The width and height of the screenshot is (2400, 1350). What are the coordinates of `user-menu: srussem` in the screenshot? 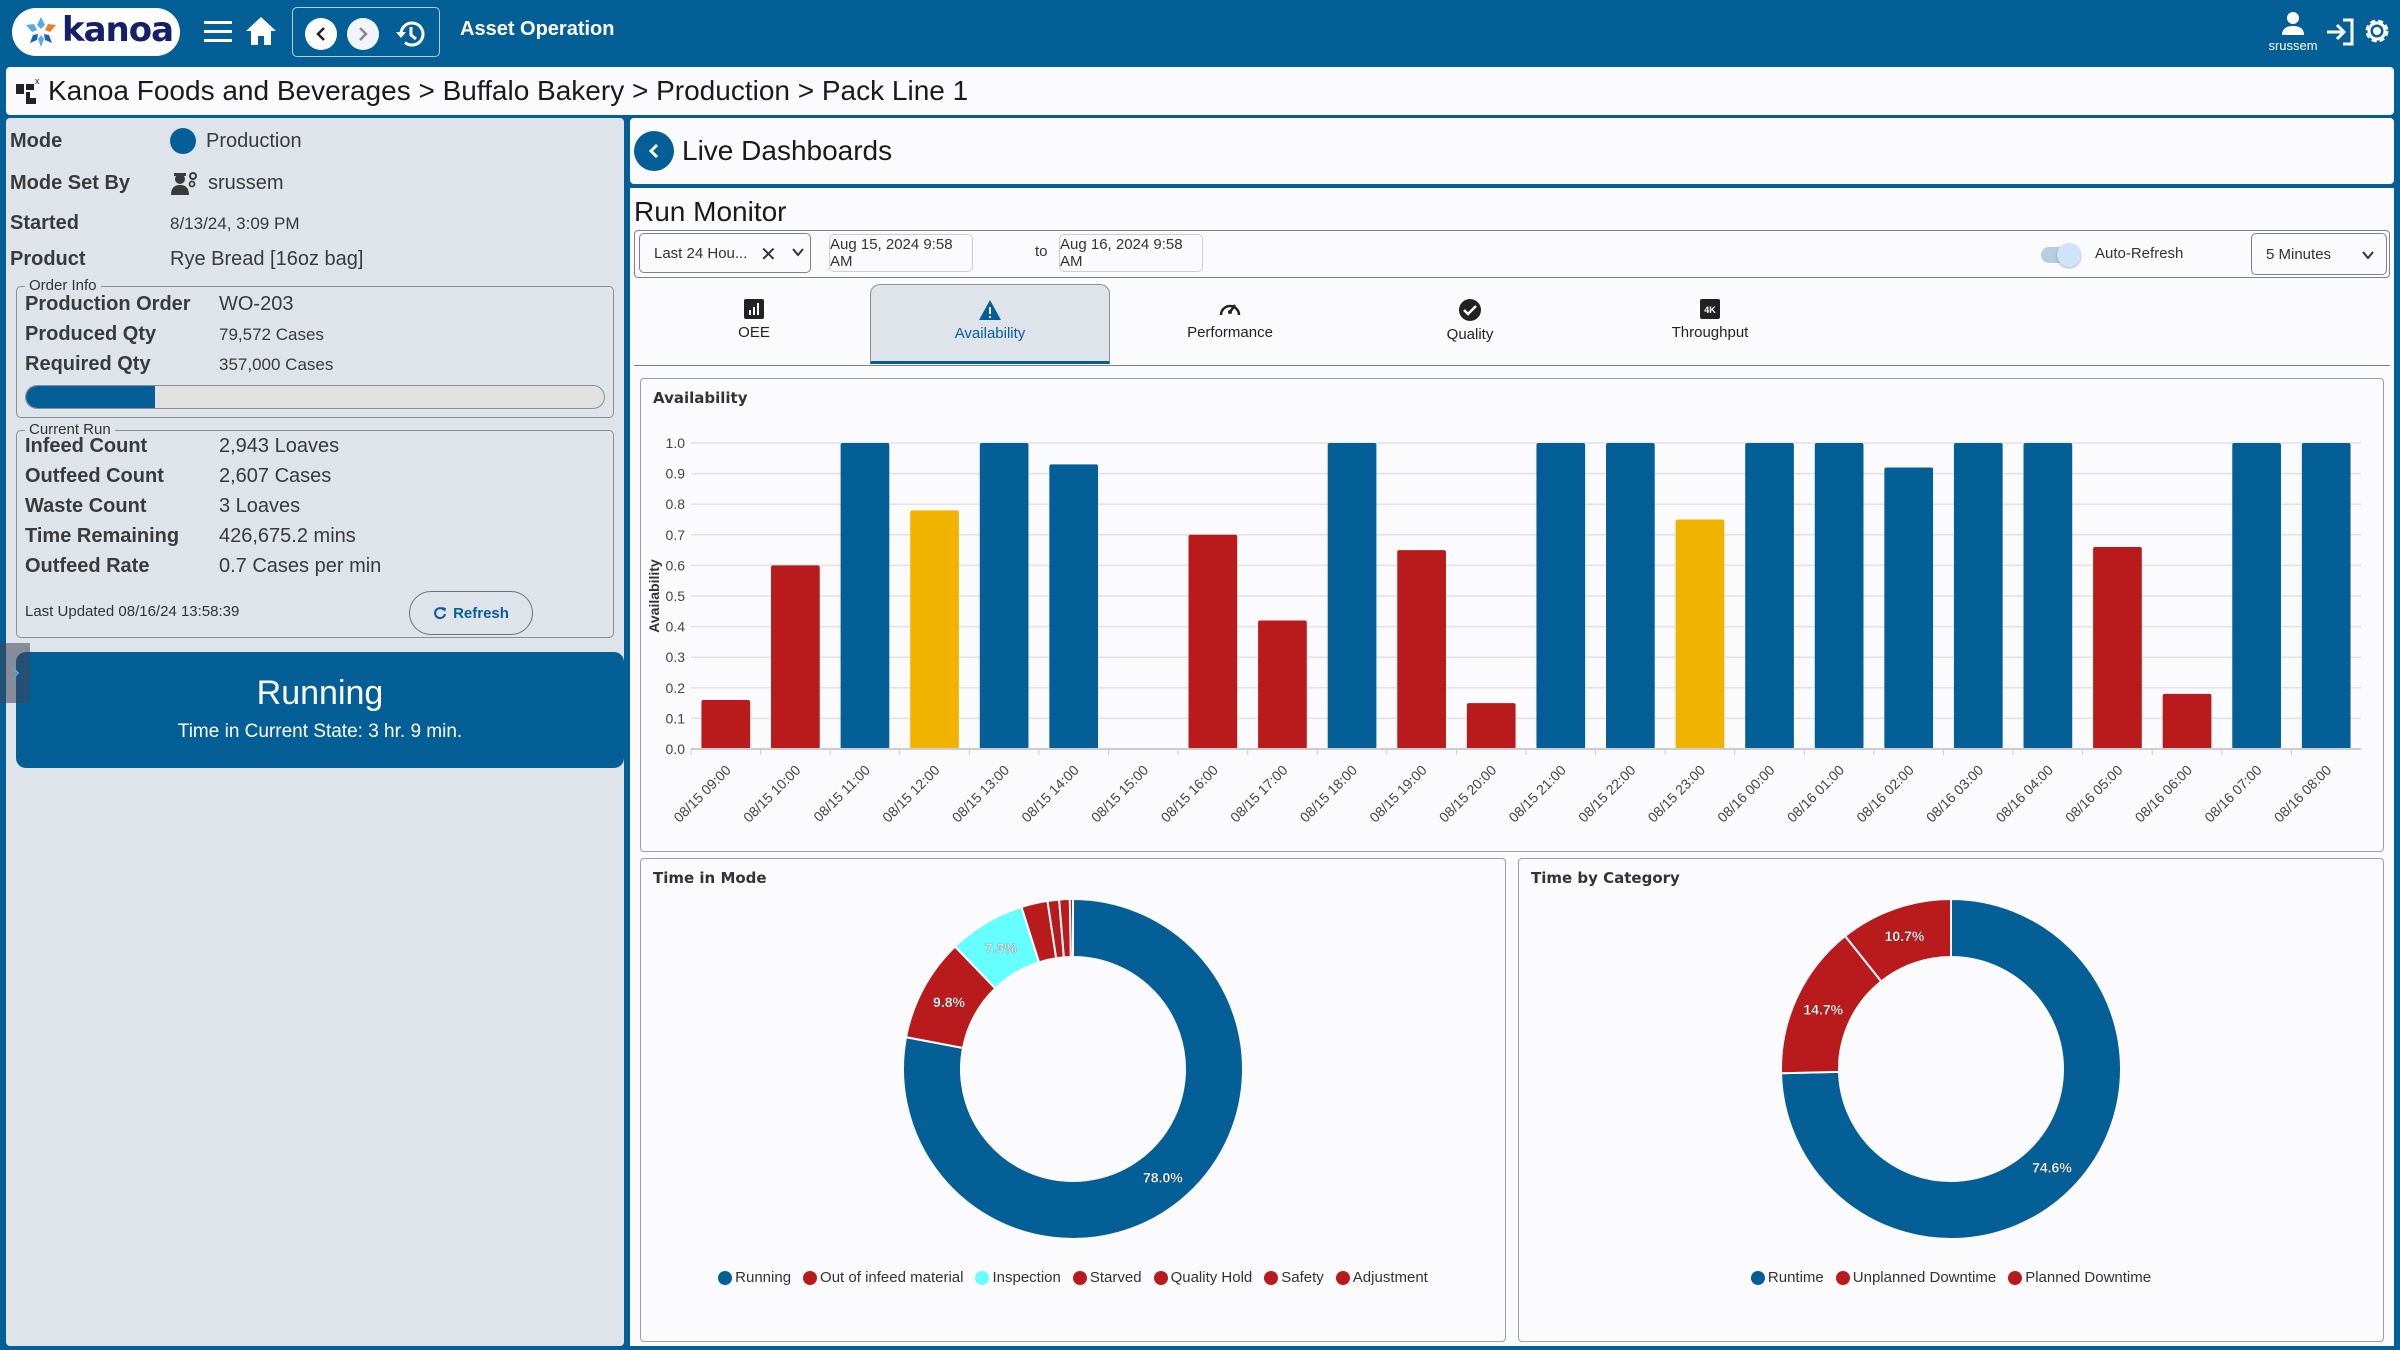 It's located at (2293, 31).